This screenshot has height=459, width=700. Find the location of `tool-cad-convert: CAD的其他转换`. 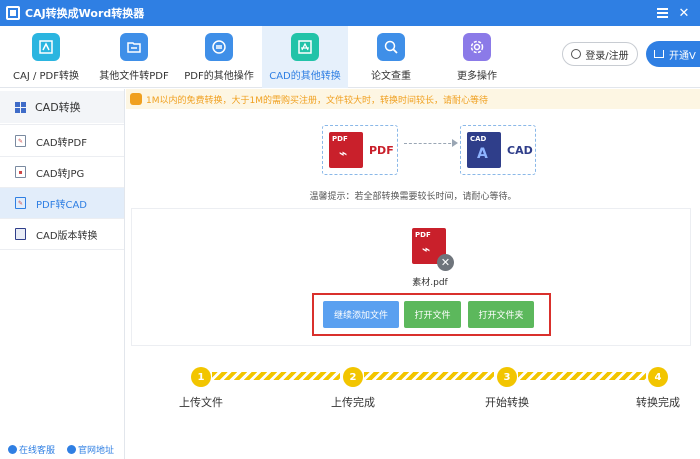

tool-cad-convert: CAD的其他转换 is located at coordinates (305, 57).